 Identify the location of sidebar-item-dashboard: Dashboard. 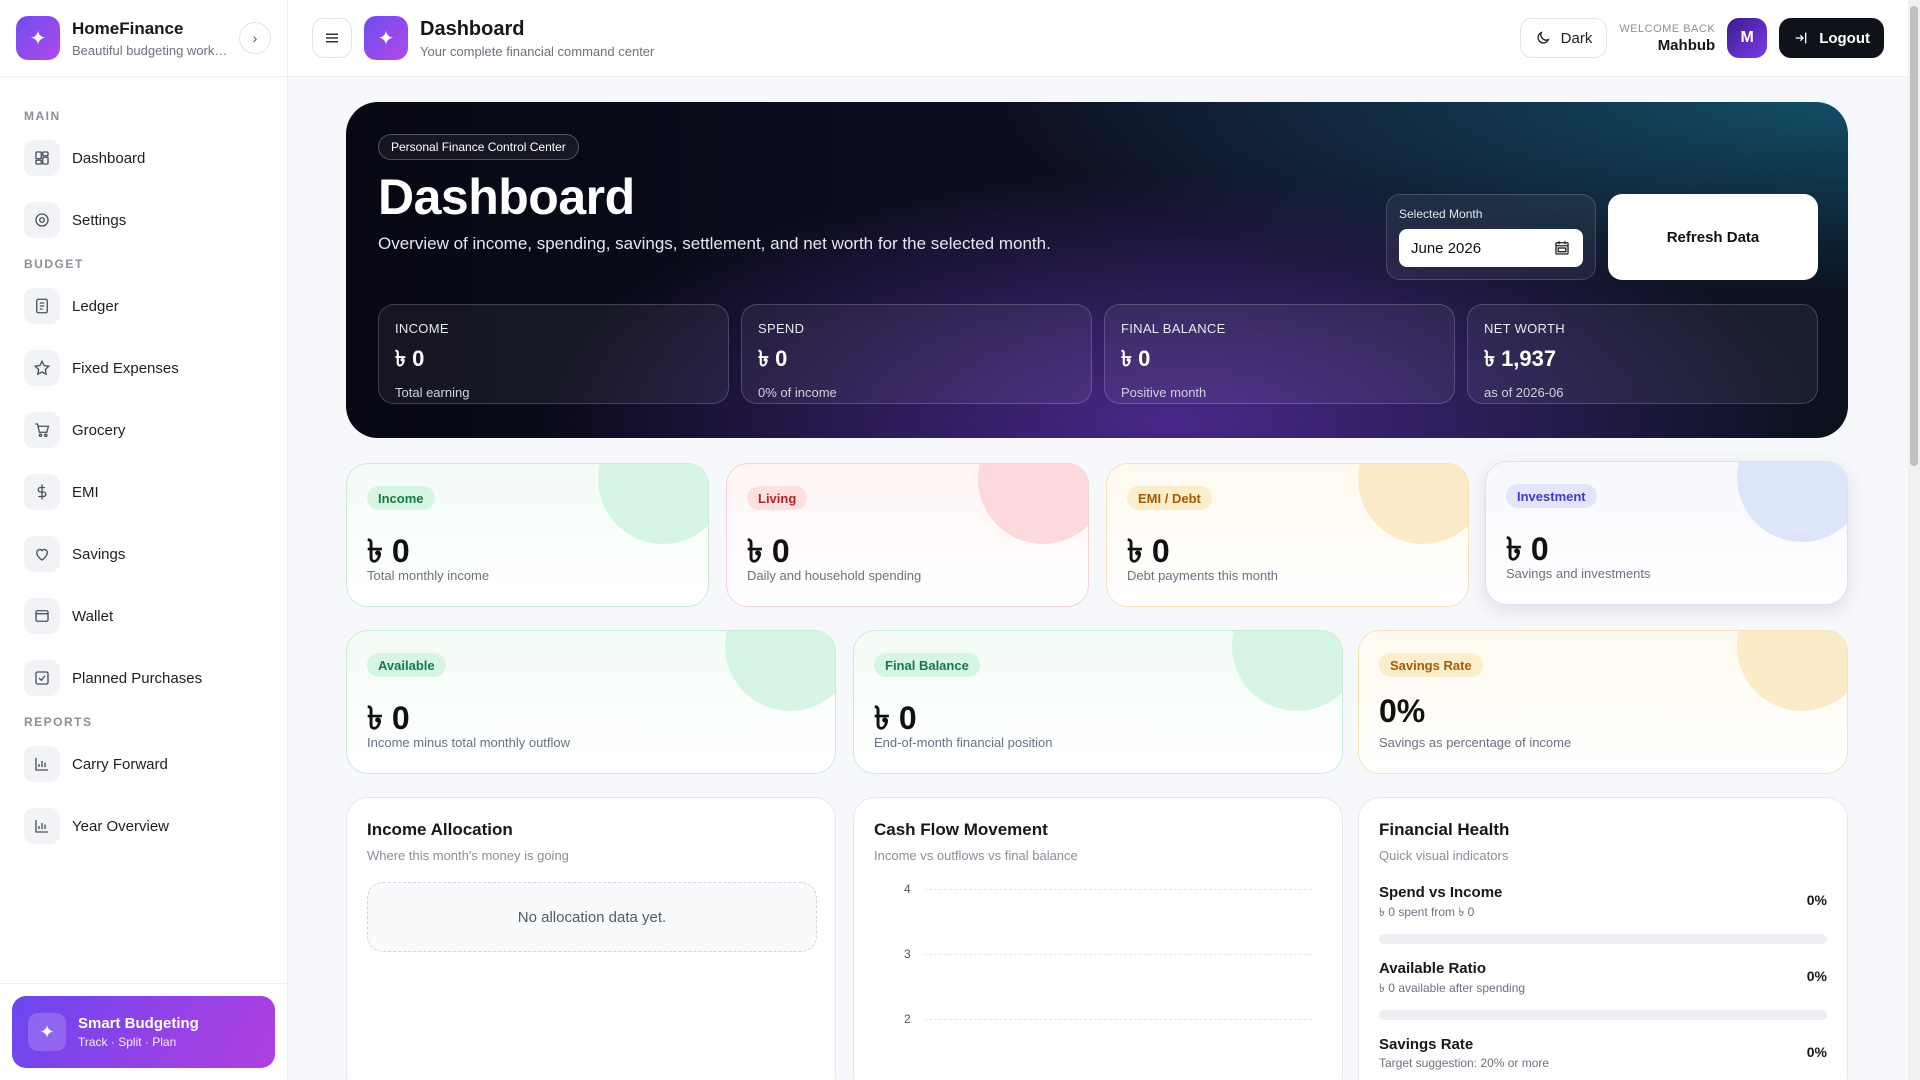
(143, 158).